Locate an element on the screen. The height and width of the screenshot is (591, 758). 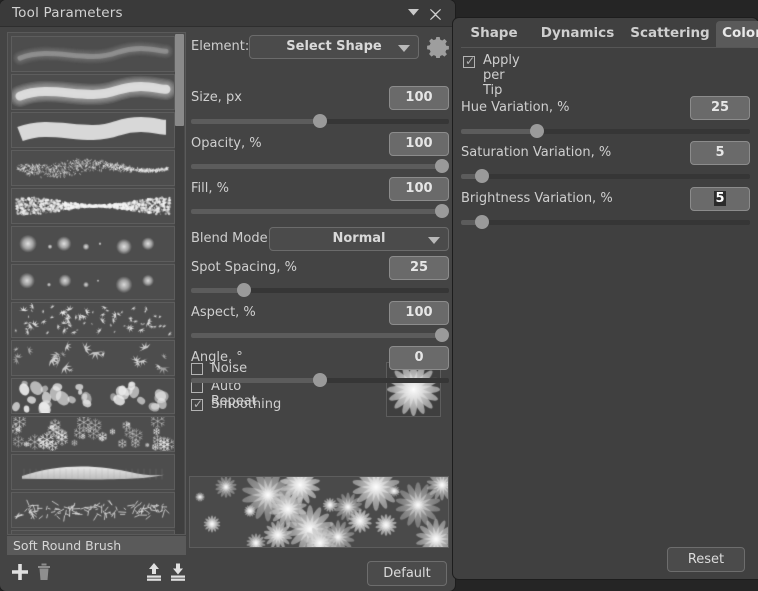
blend-mode-label: Blend Mode: is located at coordinates (231, 238).